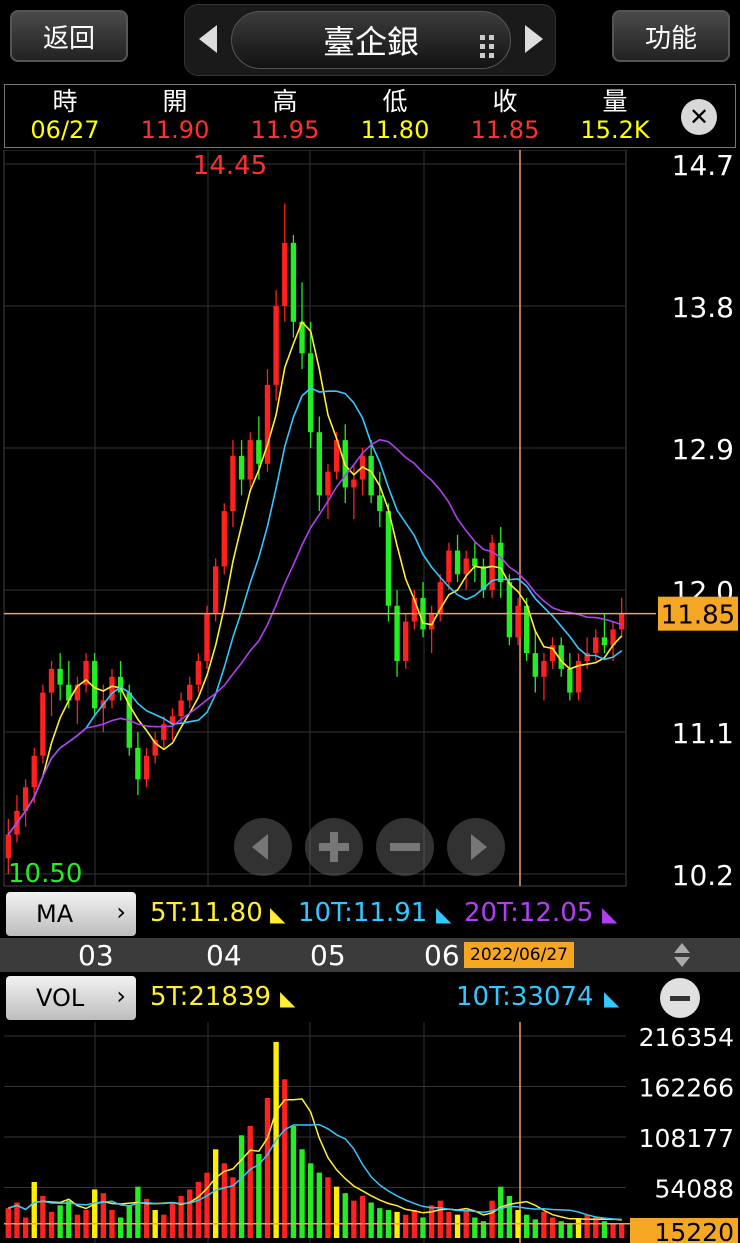 This screenshot has width=740, height=1243. Describe the element at coordinates (71, 998) in the screenshot. I see `vol-indicator-button: VOL ›` at that location.